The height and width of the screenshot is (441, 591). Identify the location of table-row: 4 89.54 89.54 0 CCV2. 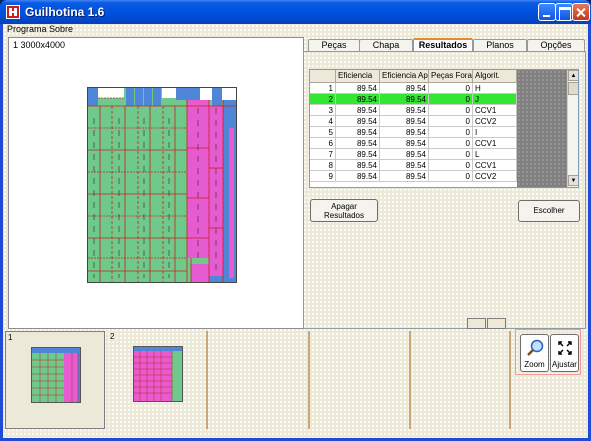
(413, 121).